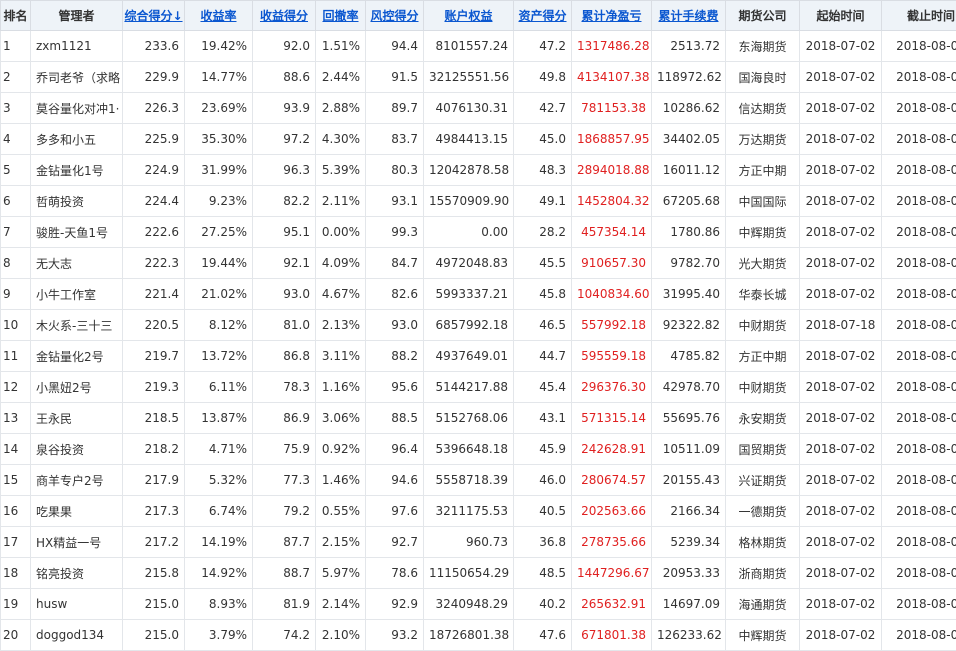 The image size is (956, 651). I want to click on cell-fees: 118972.62, so click(689, 77).